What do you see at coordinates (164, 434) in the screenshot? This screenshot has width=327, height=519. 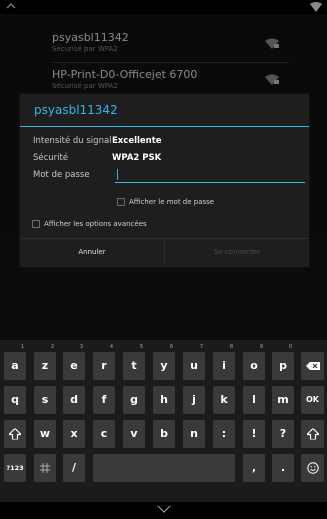 I see `key-b: b` at bounding box center [164, 434].